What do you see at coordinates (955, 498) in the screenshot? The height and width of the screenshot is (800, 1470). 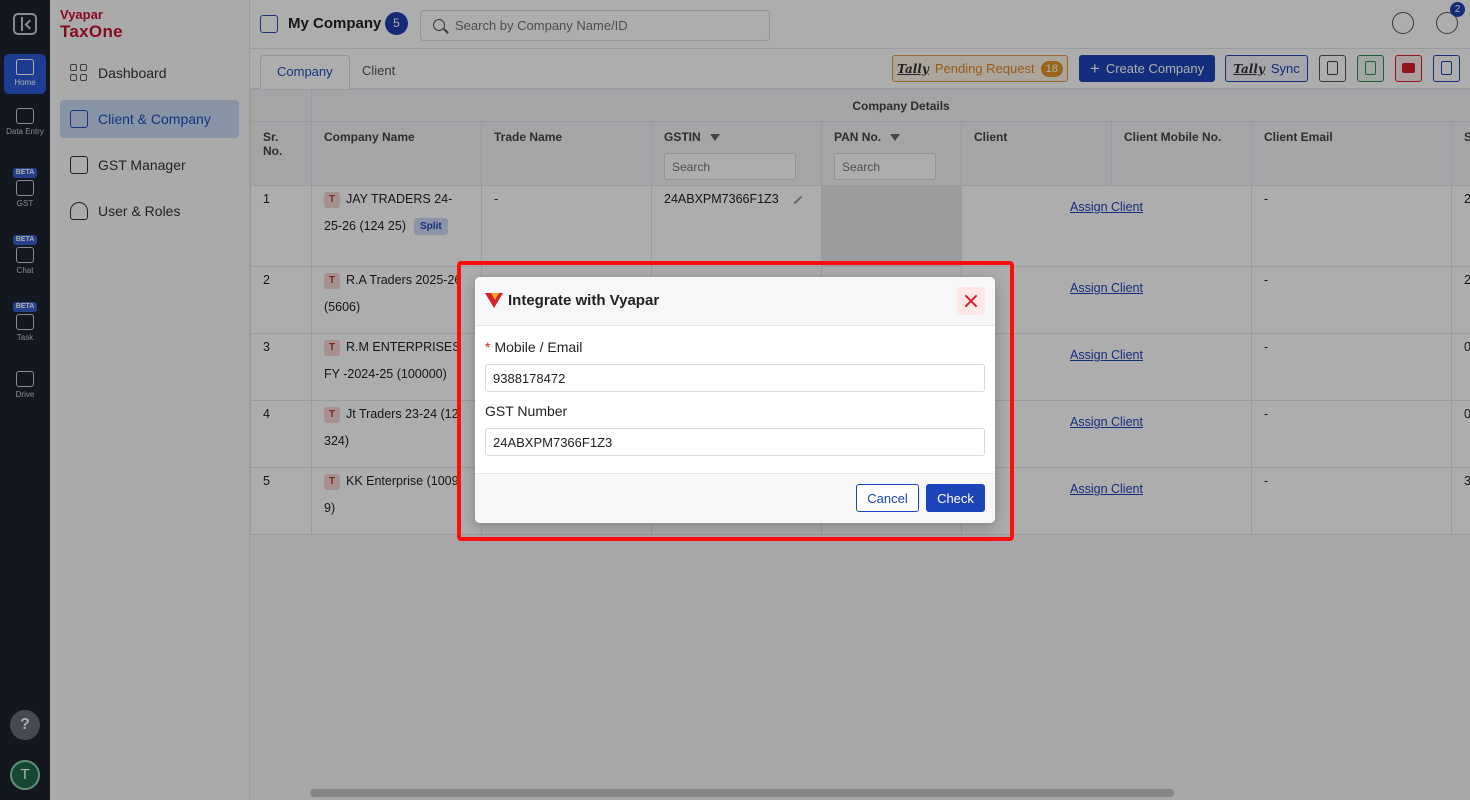 I see `check-button: Check` at bounding box center [955, 498].